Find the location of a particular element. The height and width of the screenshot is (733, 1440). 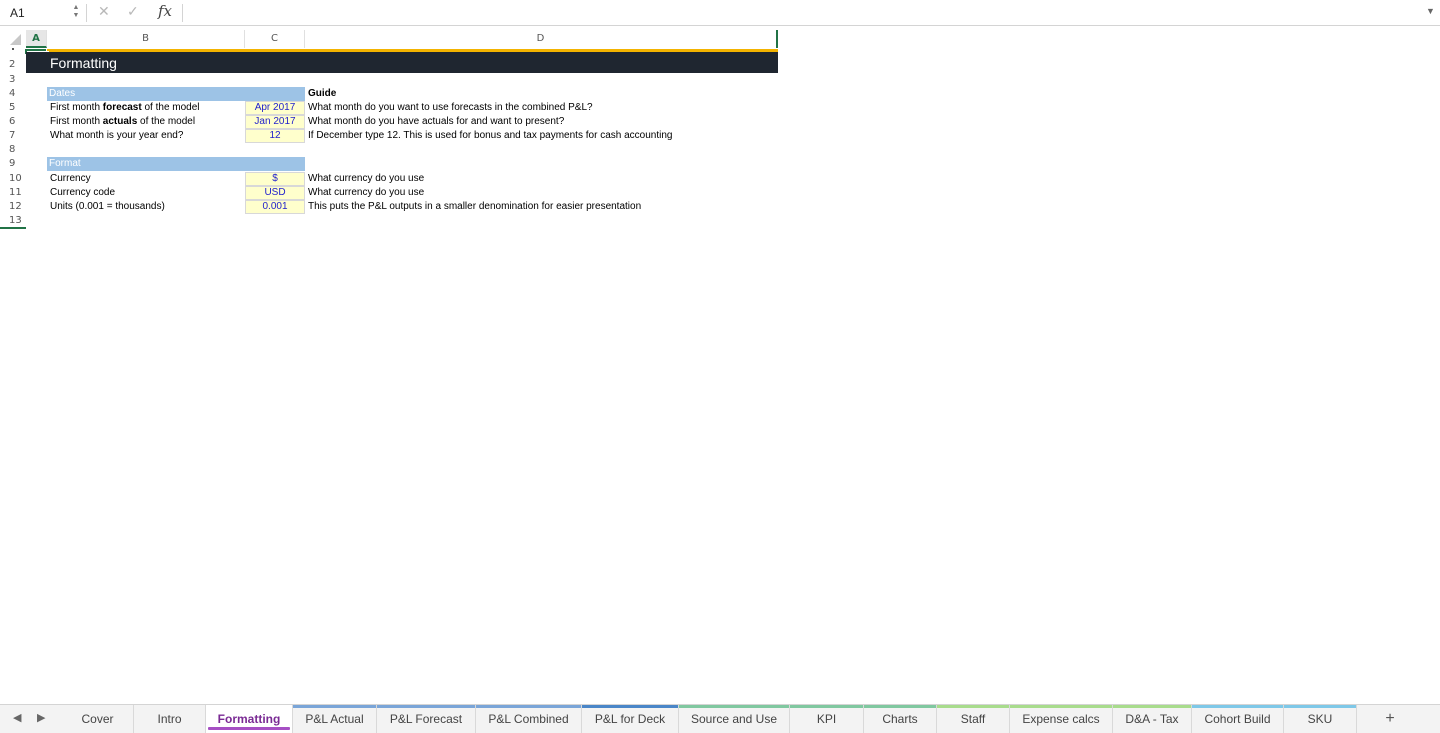

tab-label: Charts is located at coordinates (900, 719).